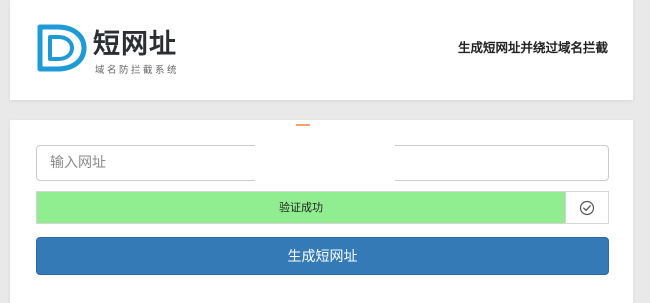  Describe the element at coordinates (303, 125) in the screenshot. I see `decorative-mark` at that location.